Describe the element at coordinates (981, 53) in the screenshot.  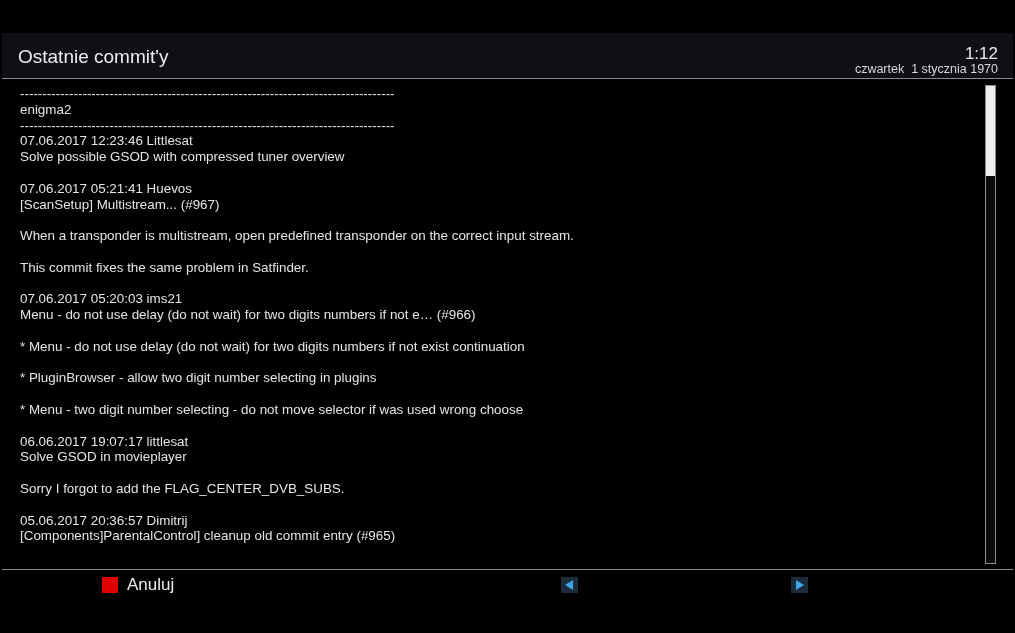
I see `clock-time: 1:12` at that location.